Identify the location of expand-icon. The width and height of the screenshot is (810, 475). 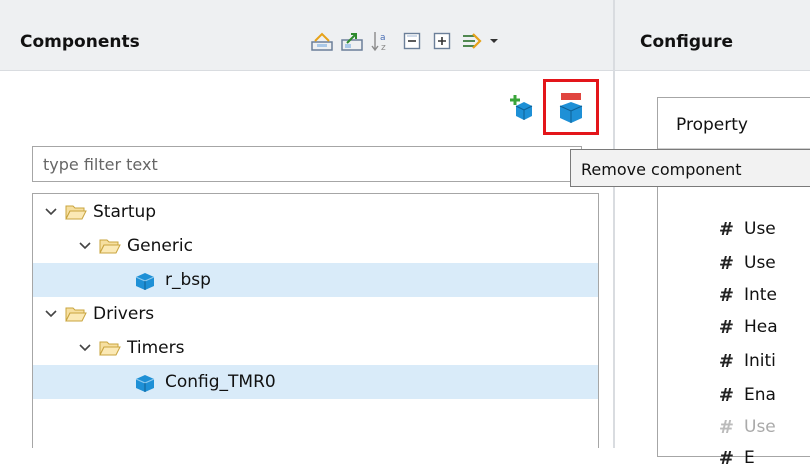
(352, 41).